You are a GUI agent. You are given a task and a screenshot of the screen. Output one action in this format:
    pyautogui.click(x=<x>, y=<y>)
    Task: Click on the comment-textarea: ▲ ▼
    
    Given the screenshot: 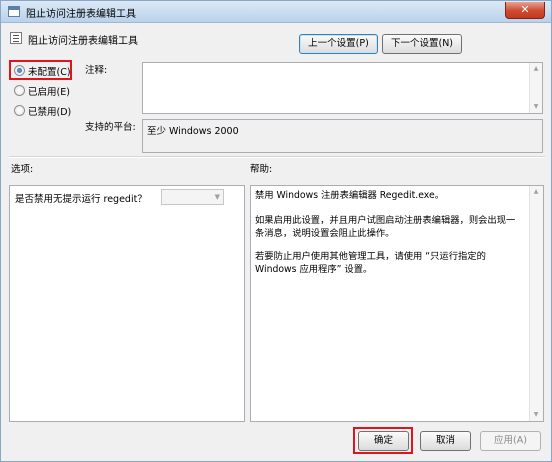 What is the action you would take?
    pyautogui.click(x=342, y=88)
    